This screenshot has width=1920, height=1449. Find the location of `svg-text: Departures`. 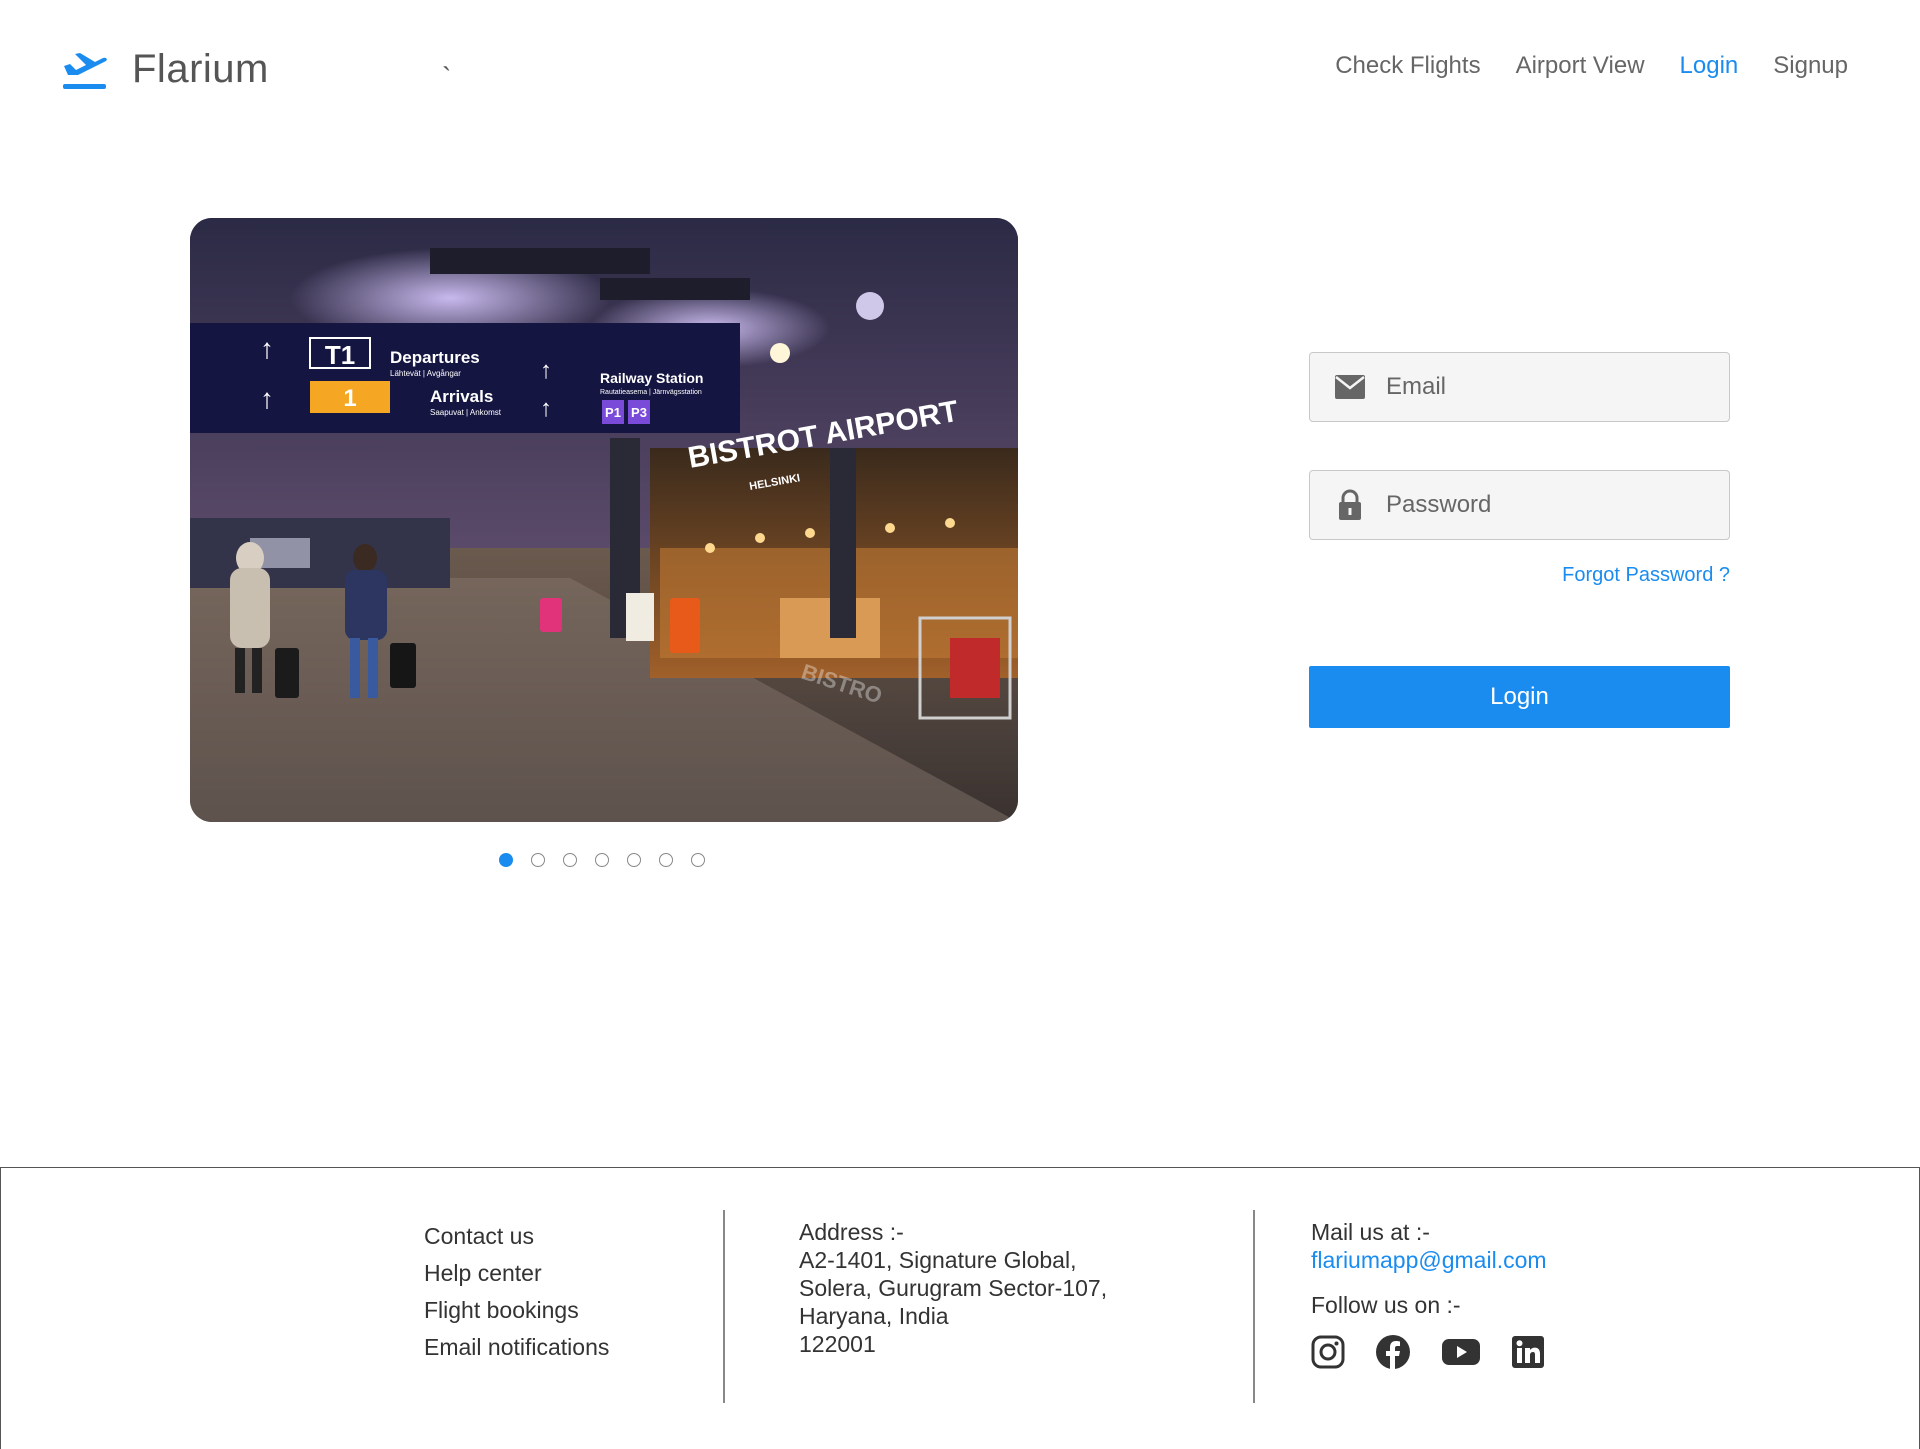

svg-text: Departures is located at coordinates (435, 357).